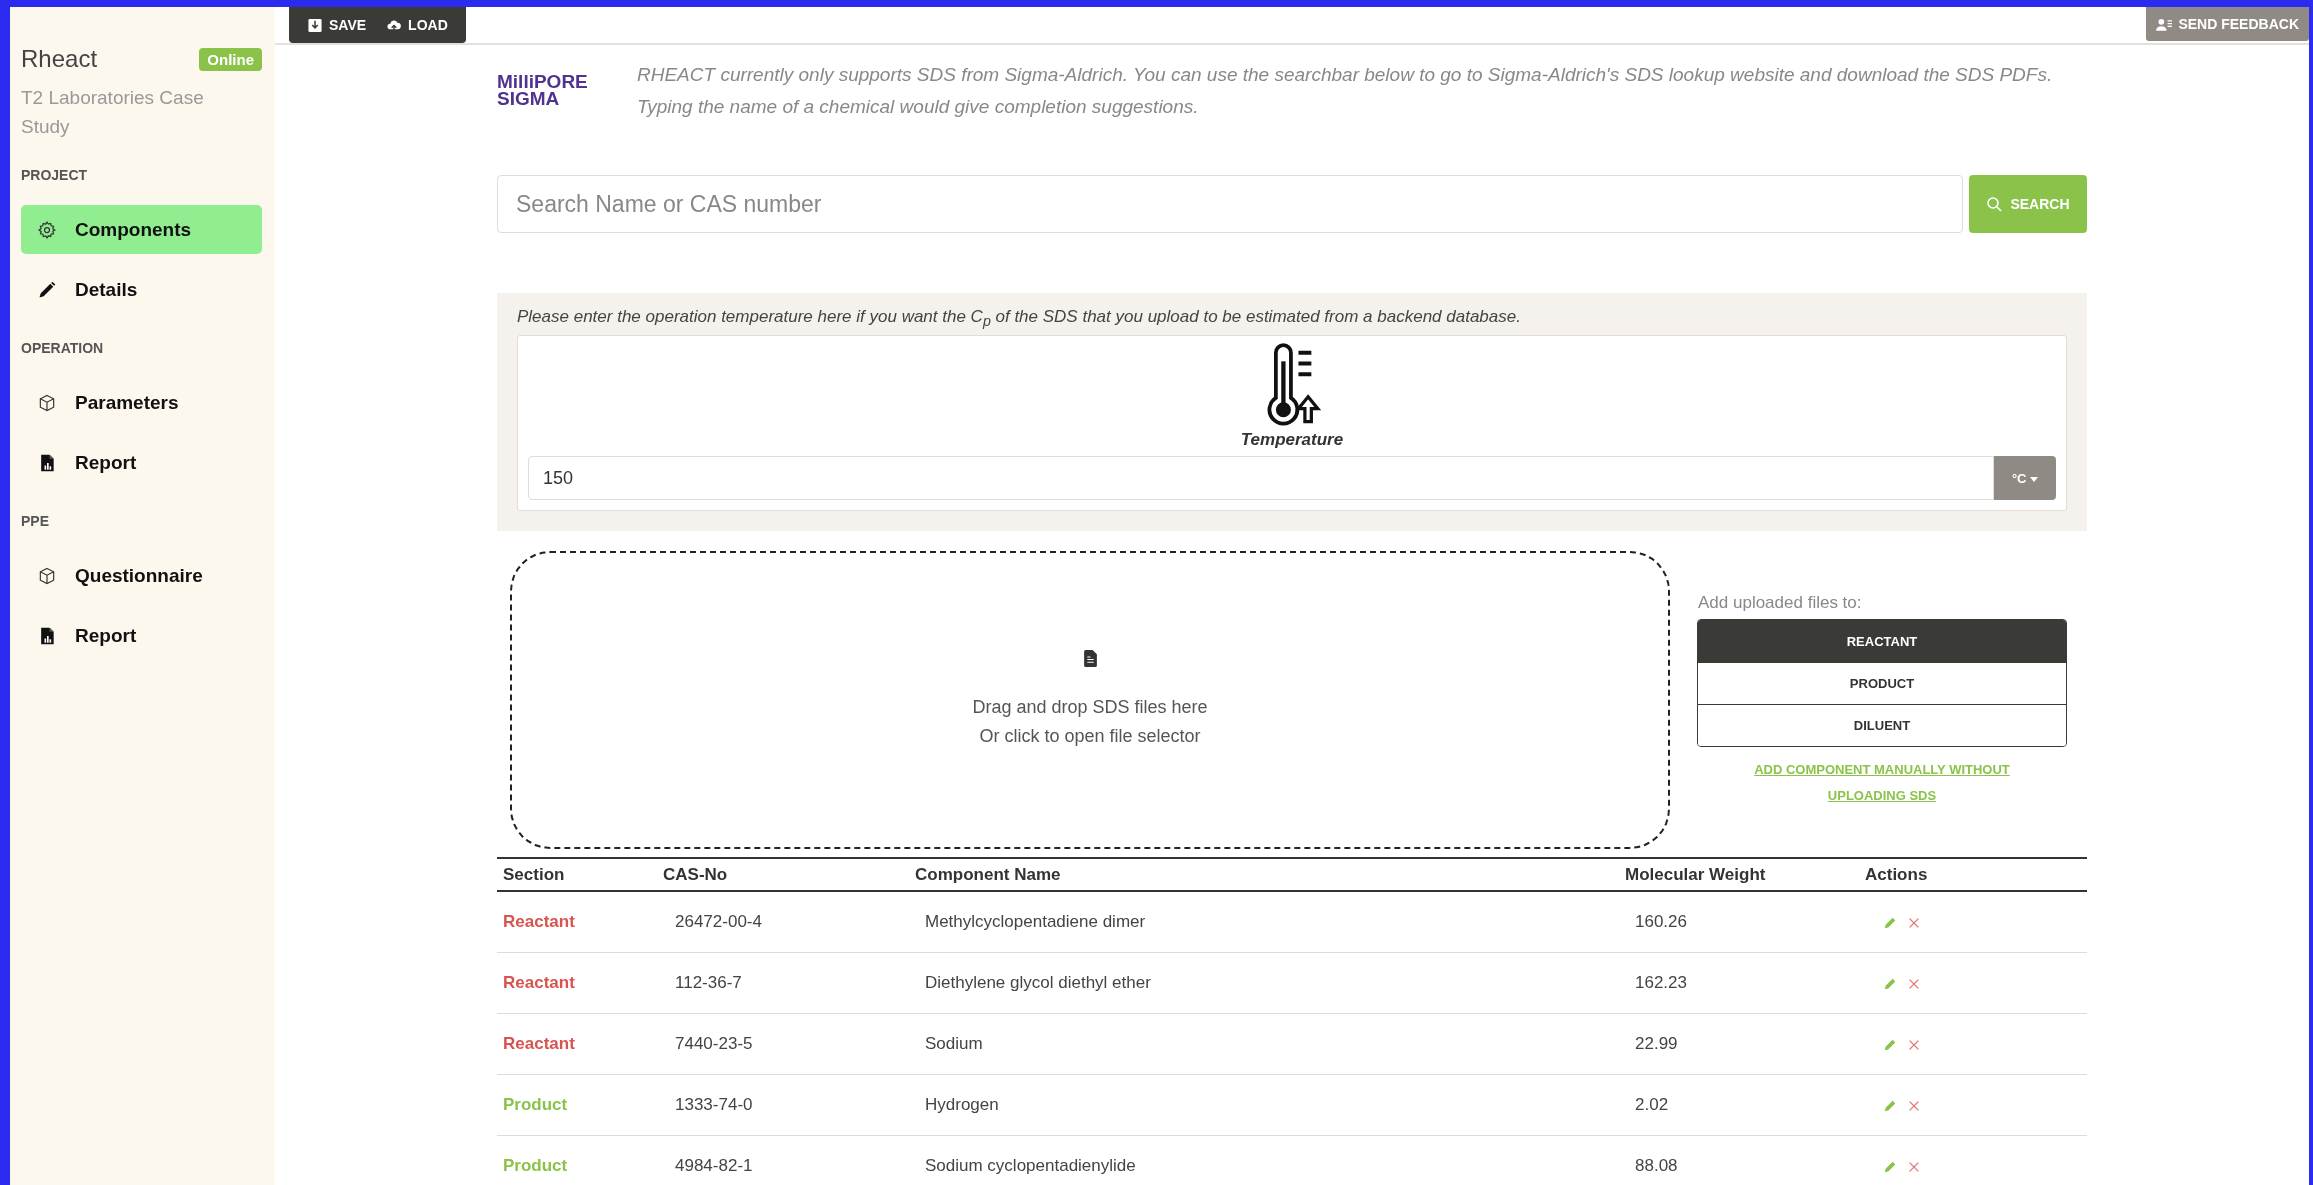 The height and width of the screenshot is (1185, 2313). I want to click on target-label: Add uploaded files to:, so click(1780, 603).